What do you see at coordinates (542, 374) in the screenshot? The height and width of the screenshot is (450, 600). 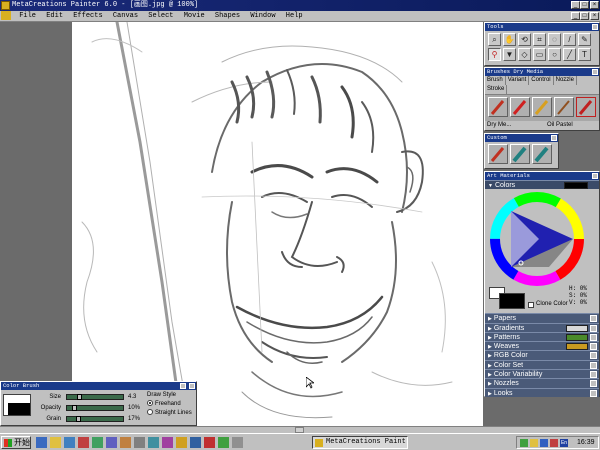 I see `section-color-variability: ▶ Color Variability` at bounding box center [542, 374].